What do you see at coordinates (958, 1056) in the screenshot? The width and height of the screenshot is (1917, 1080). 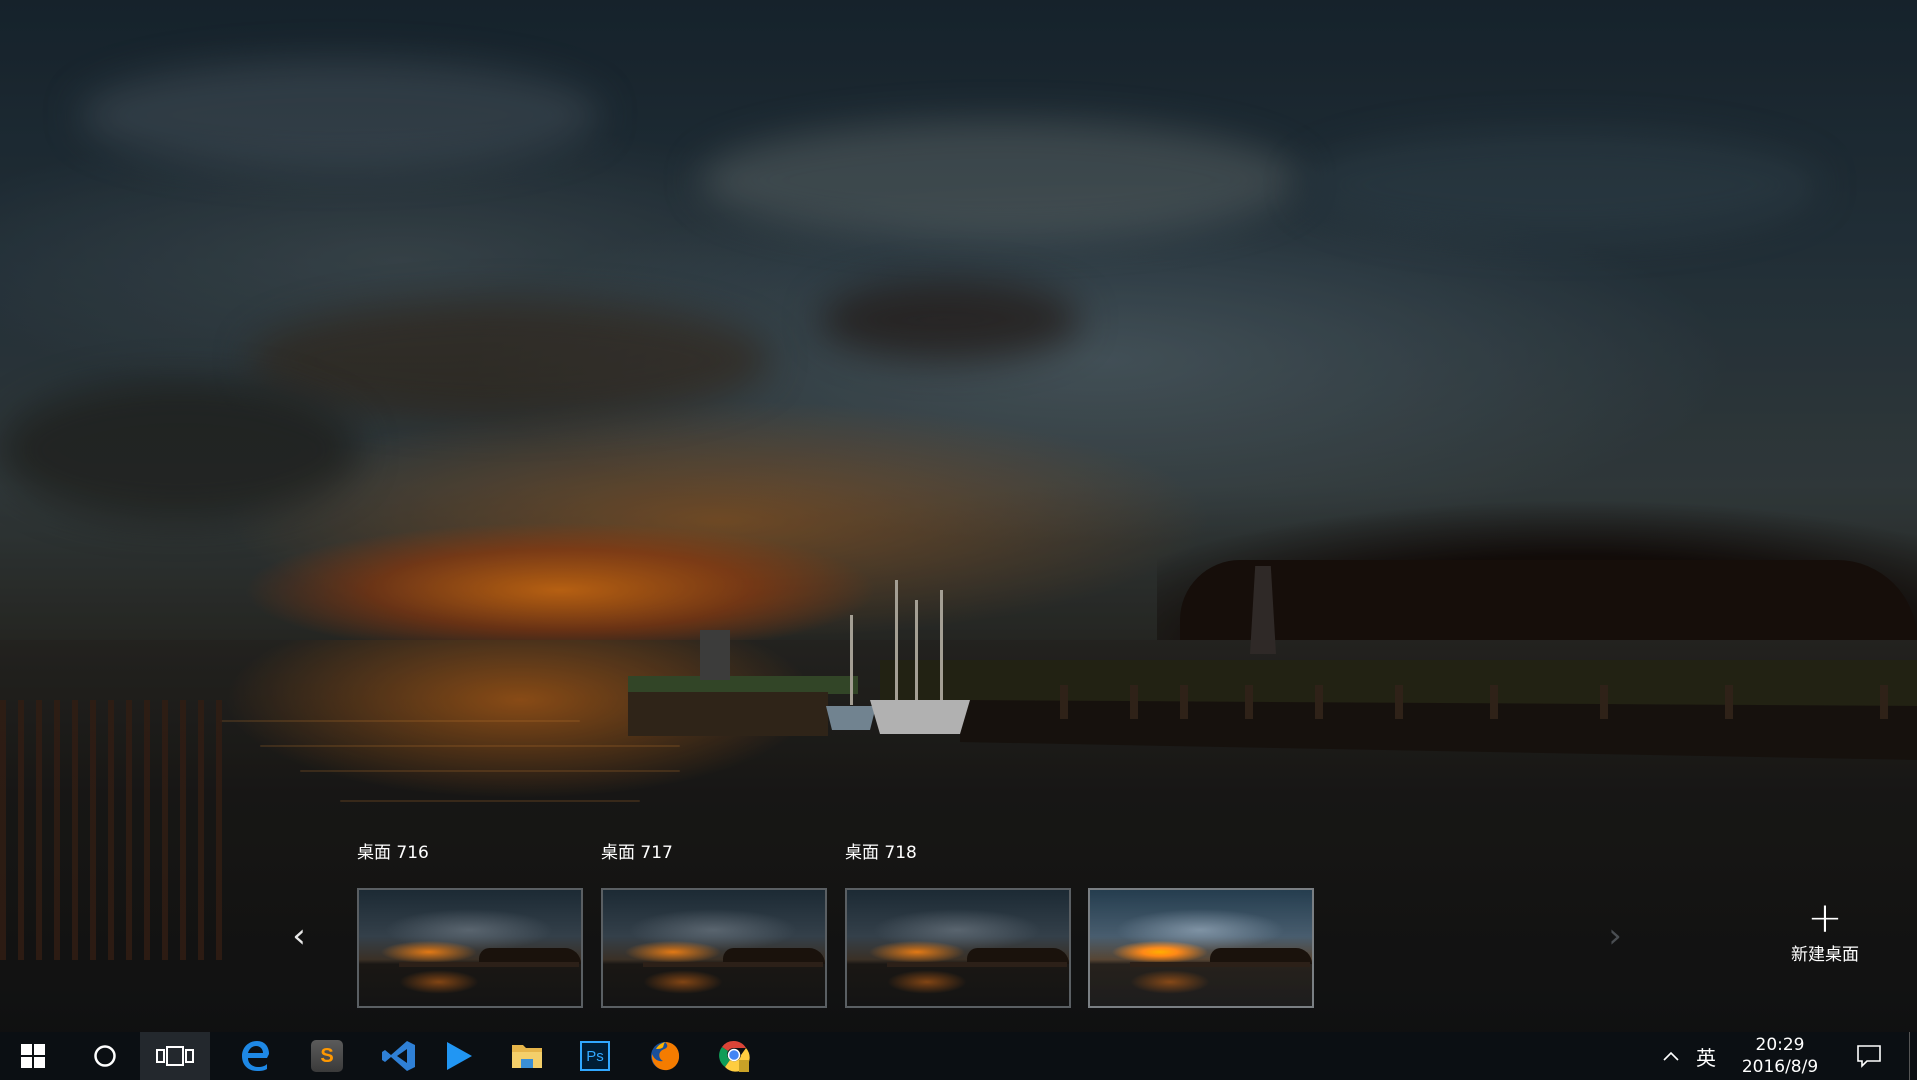 I see `taskbar: S Ps 英 20:29 2016/8/9` at bounding box center [958, 1056].